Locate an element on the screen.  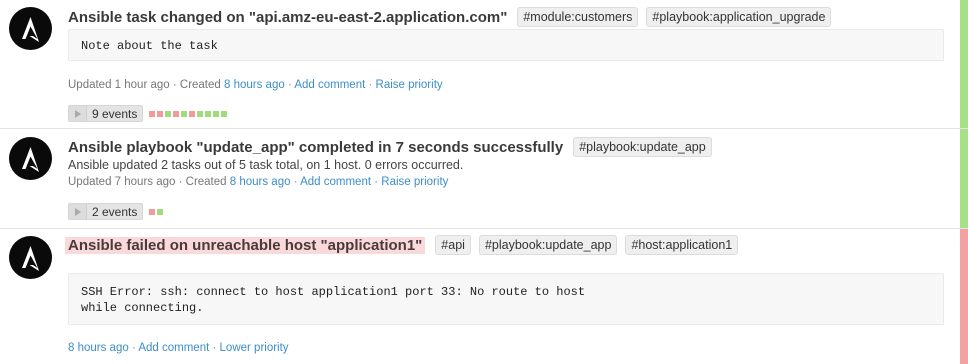
expand-events-button: 9 events is located at coordinates (106, 113).